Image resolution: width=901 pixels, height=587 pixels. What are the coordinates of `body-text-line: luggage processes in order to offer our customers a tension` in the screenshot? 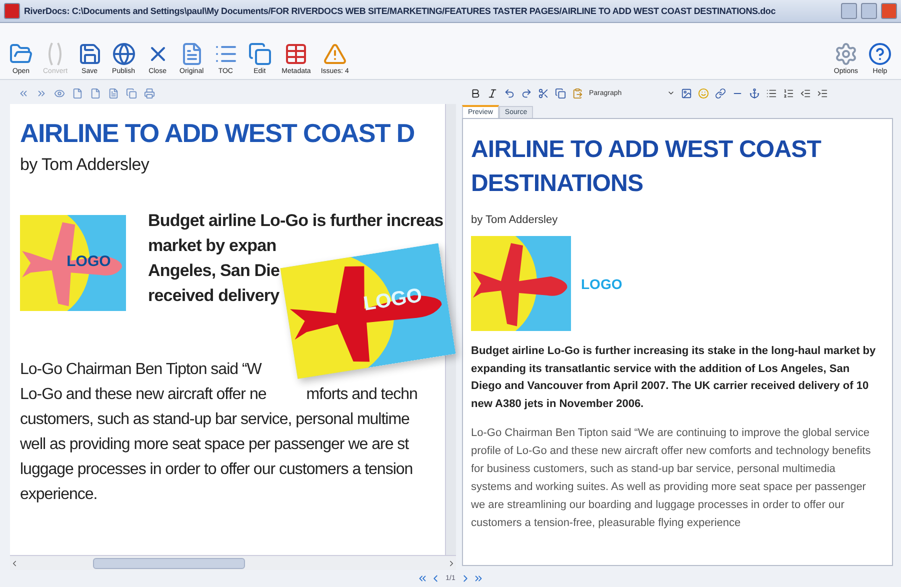 It's located at (216, 470).